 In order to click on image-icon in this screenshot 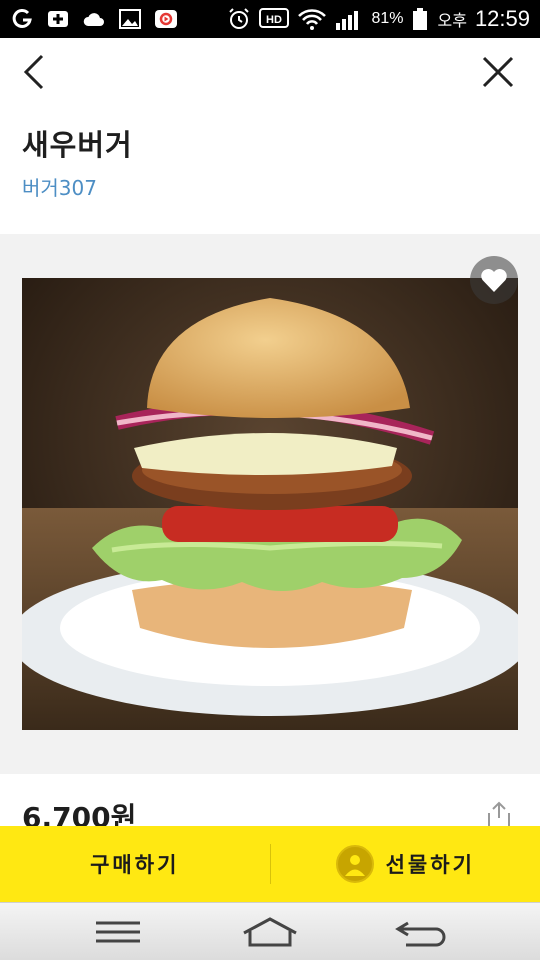, I will do `click(130, 19)`.